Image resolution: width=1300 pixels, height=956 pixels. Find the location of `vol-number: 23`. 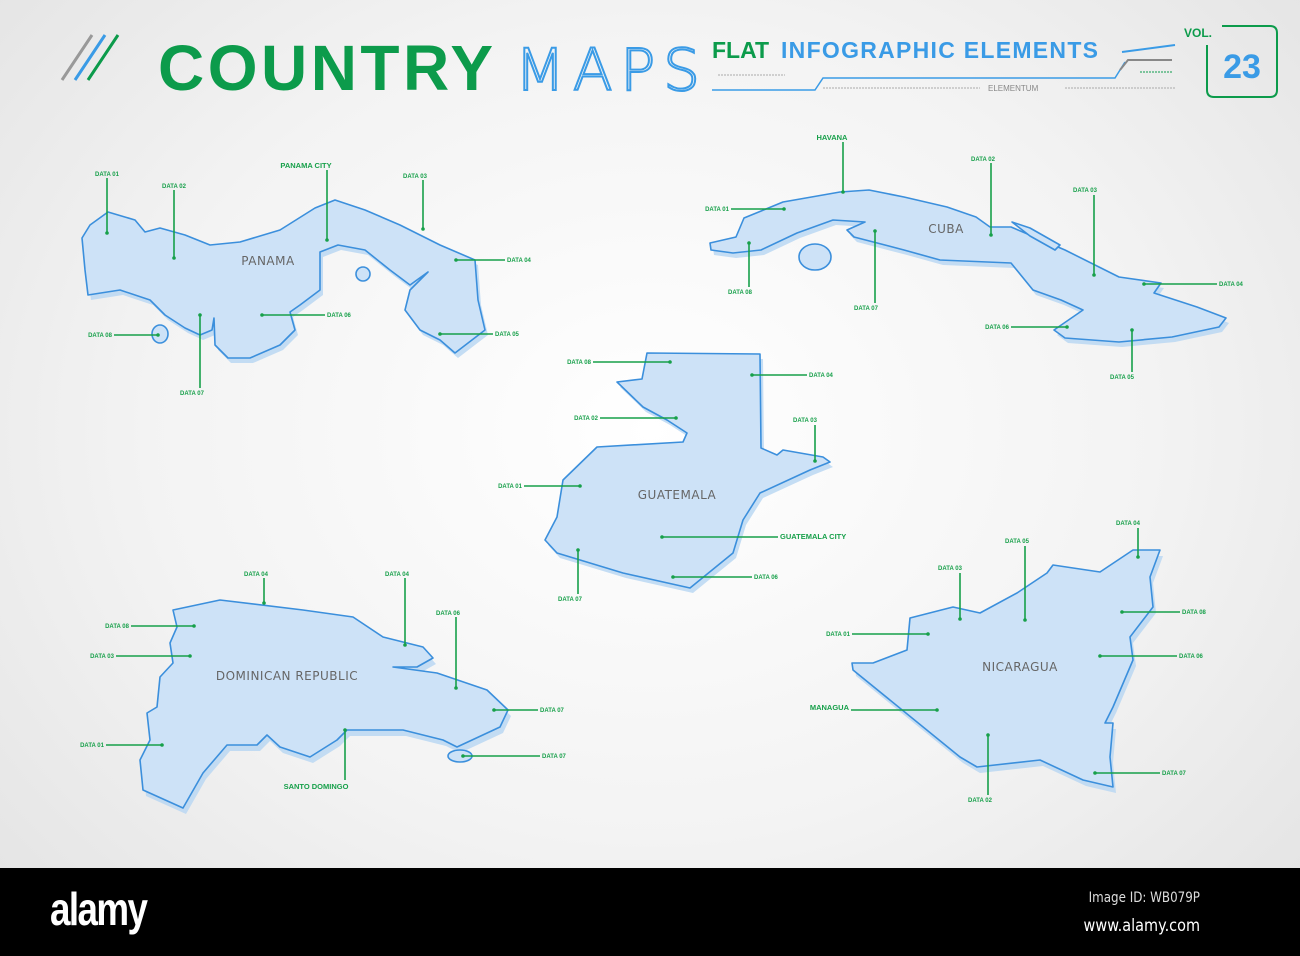

vol-number: 23 is located at coordinates (1242, 67).